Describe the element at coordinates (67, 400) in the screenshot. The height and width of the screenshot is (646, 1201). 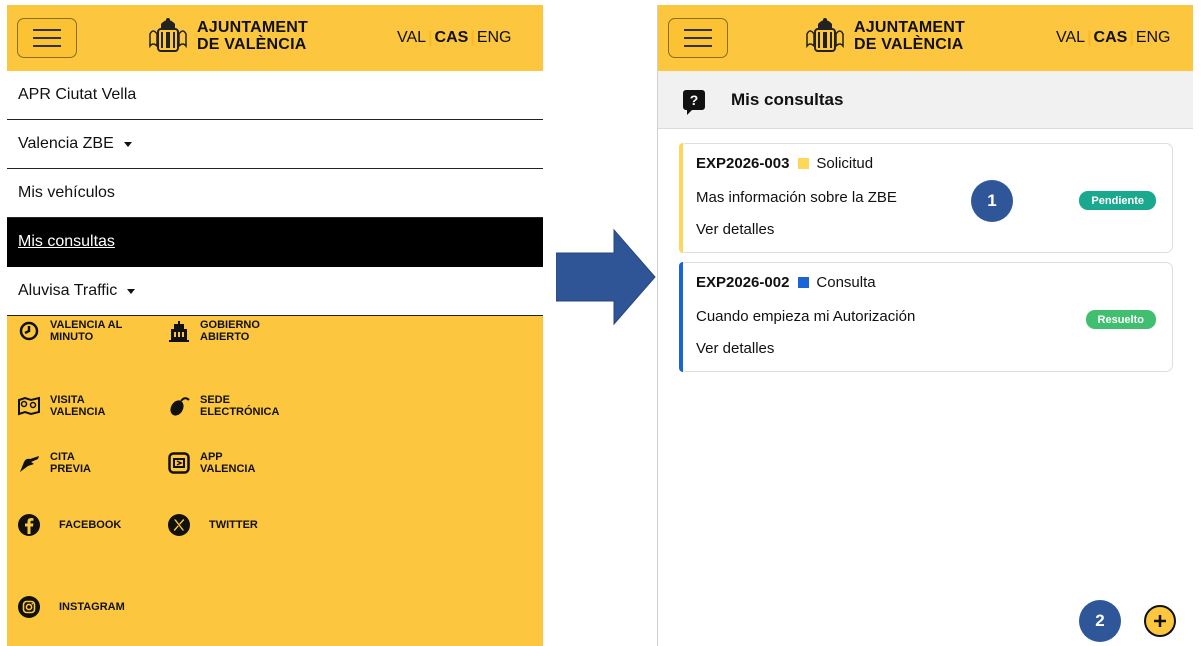
I see `link-label: VISITA` at that location.